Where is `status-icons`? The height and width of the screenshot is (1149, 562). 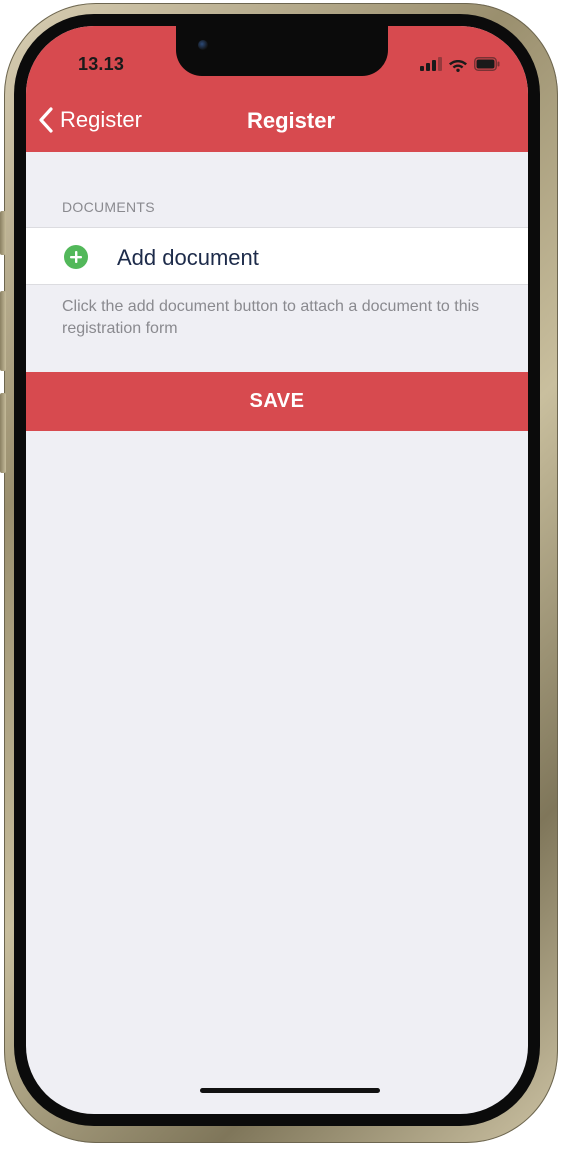
status-icons is located at coordinates (460, 64).